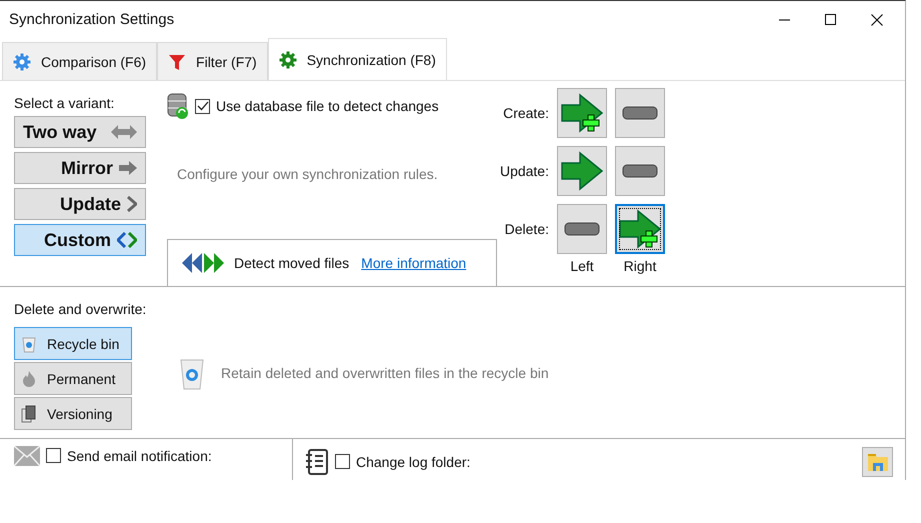 The width and height of the screenshot is (921, 523). What do you see at coordinates (357, 59) in the screenshot?
I see `tab: Synchronization (F8)` at bounding box center [357, 59].